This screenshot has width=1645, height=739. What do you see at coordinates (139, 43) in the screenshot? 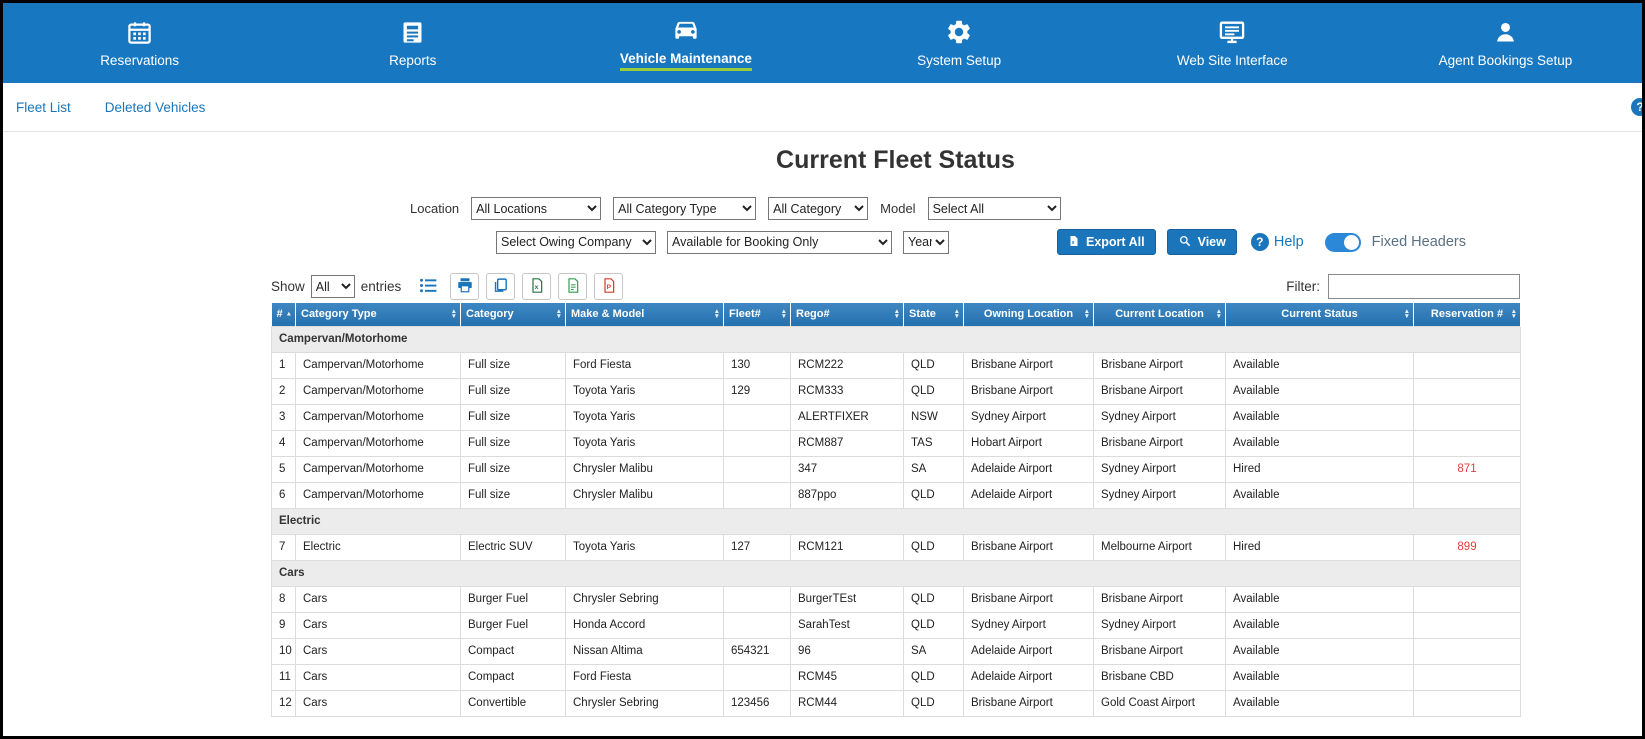
I see `nav-item-reservations: Reservations` at bounding box center [139, 43].